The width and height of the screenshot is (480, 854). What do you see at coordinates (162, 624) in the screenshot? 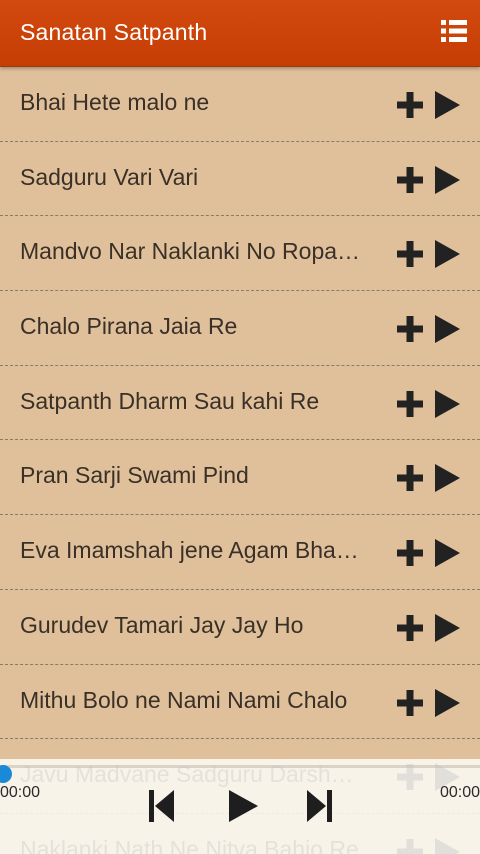
I see `song-title: Gurudev Tamari Jay Jay Ho` at bounding box center [162, 624].